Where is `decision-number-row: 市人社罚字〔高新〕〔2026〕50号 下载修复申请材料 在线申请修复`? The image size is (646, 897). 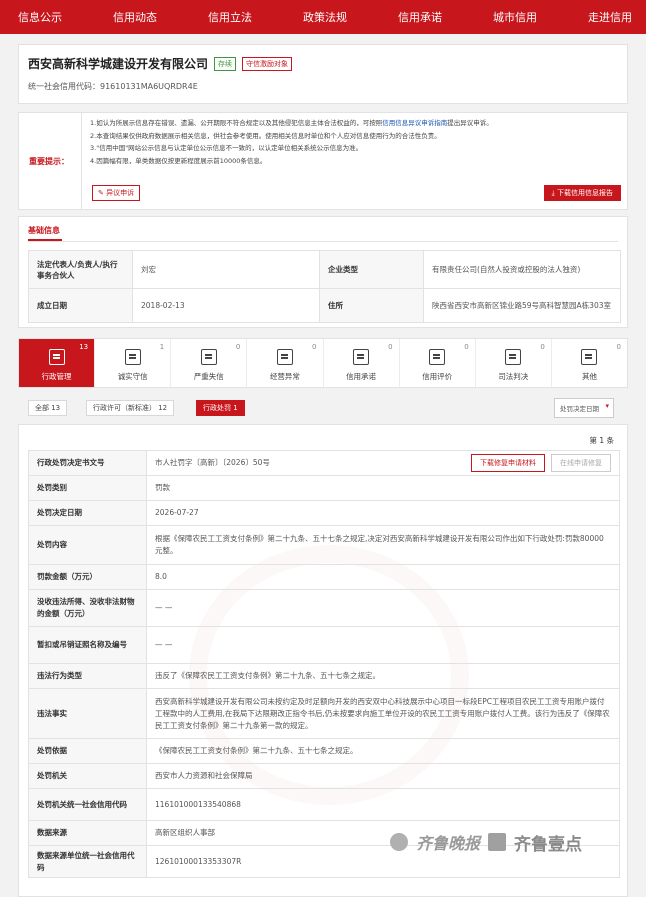 decision-number-row: 市人社罚字〔高新〕〔2026〕50号 下载修复申请材料 在线申请修复 is located at coordinates (383, 463).